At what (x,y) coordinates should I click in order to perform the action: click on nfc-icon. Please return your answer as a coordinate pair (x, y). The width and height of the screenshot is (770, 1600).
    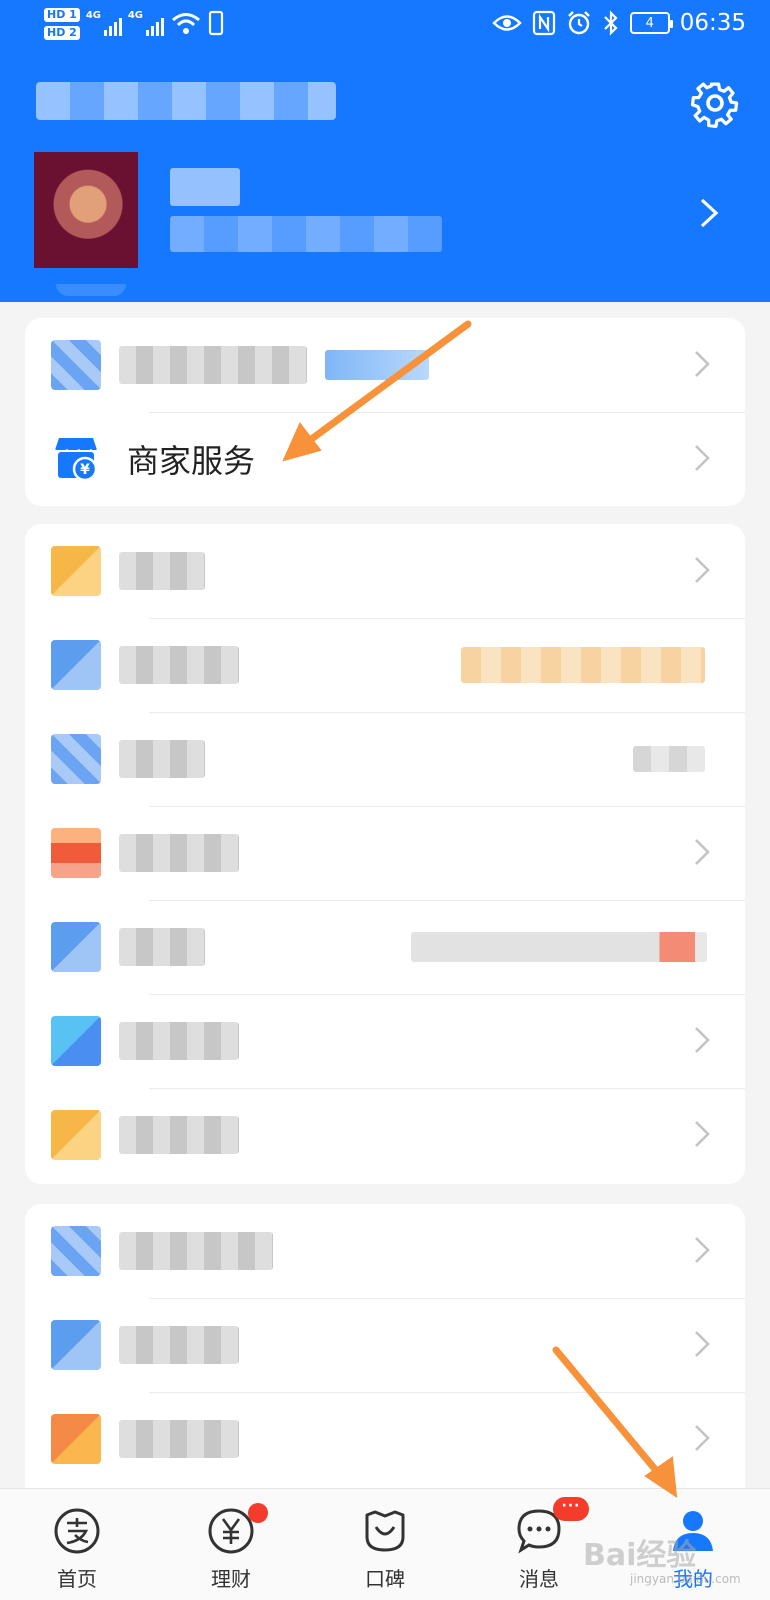
    Looking at the image, I should click on (543, 23).